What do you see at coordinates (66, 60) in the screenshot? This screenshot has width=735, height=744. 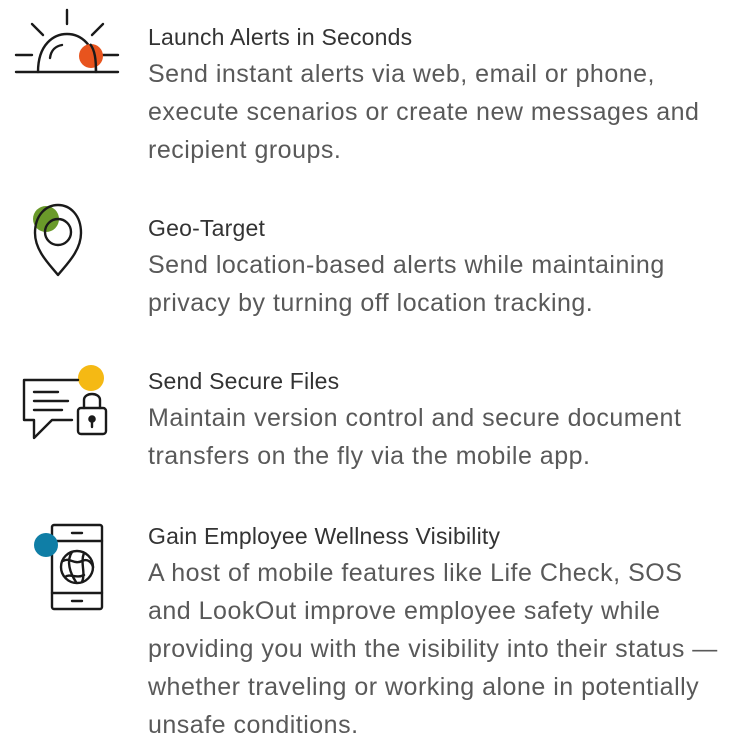 I see `siren-icon` at bounding box center [66, 60].